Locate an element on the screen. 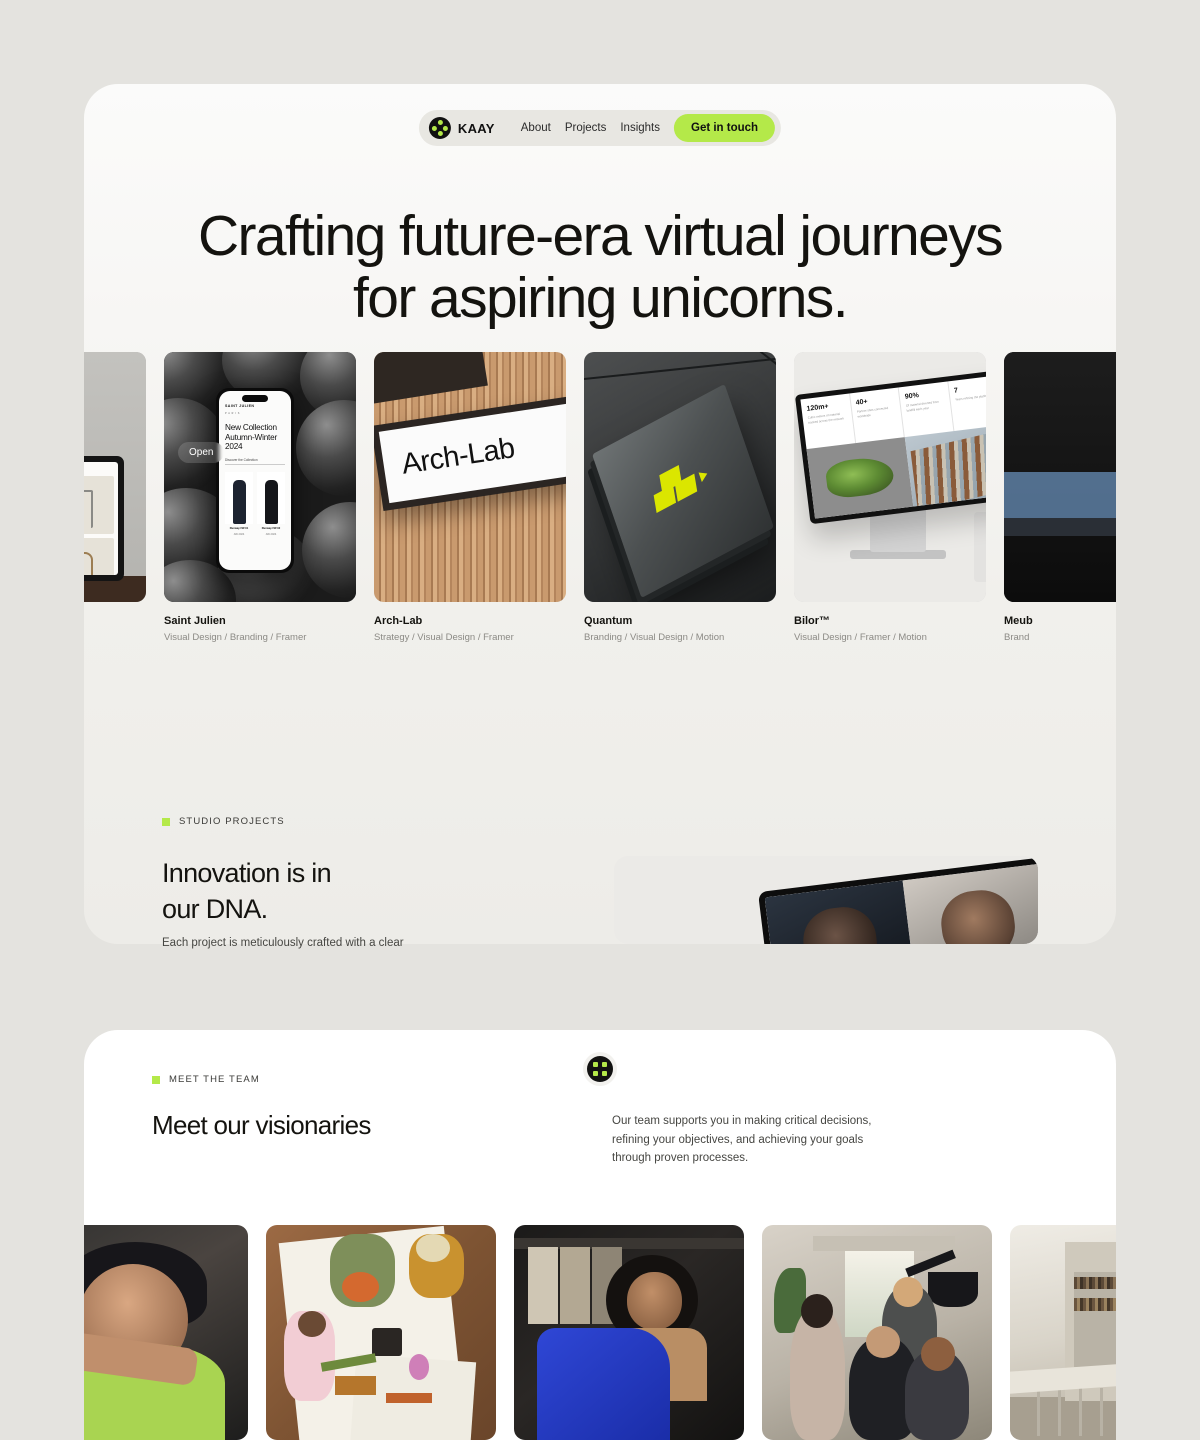 This screenshot has width=1200, height=1440. team-eyebrow: MEET THE TEAM is located at coordinates (206, 1079).